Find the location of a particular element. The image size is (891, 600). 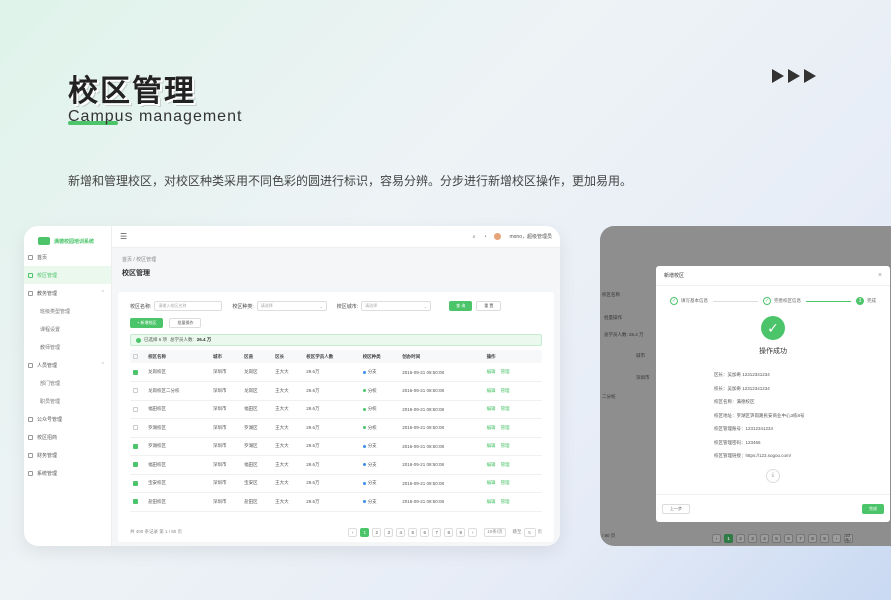

search-button: 查 询 is located at coordinates (461, 306).